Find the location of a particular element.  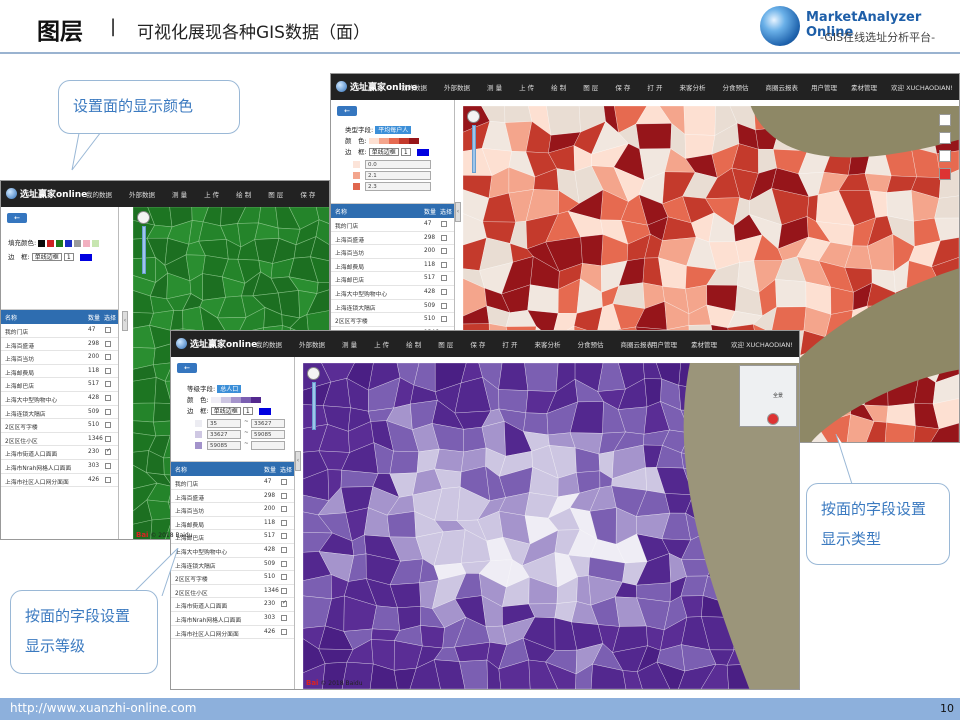

legend-to is located at coordinates (268, 445).